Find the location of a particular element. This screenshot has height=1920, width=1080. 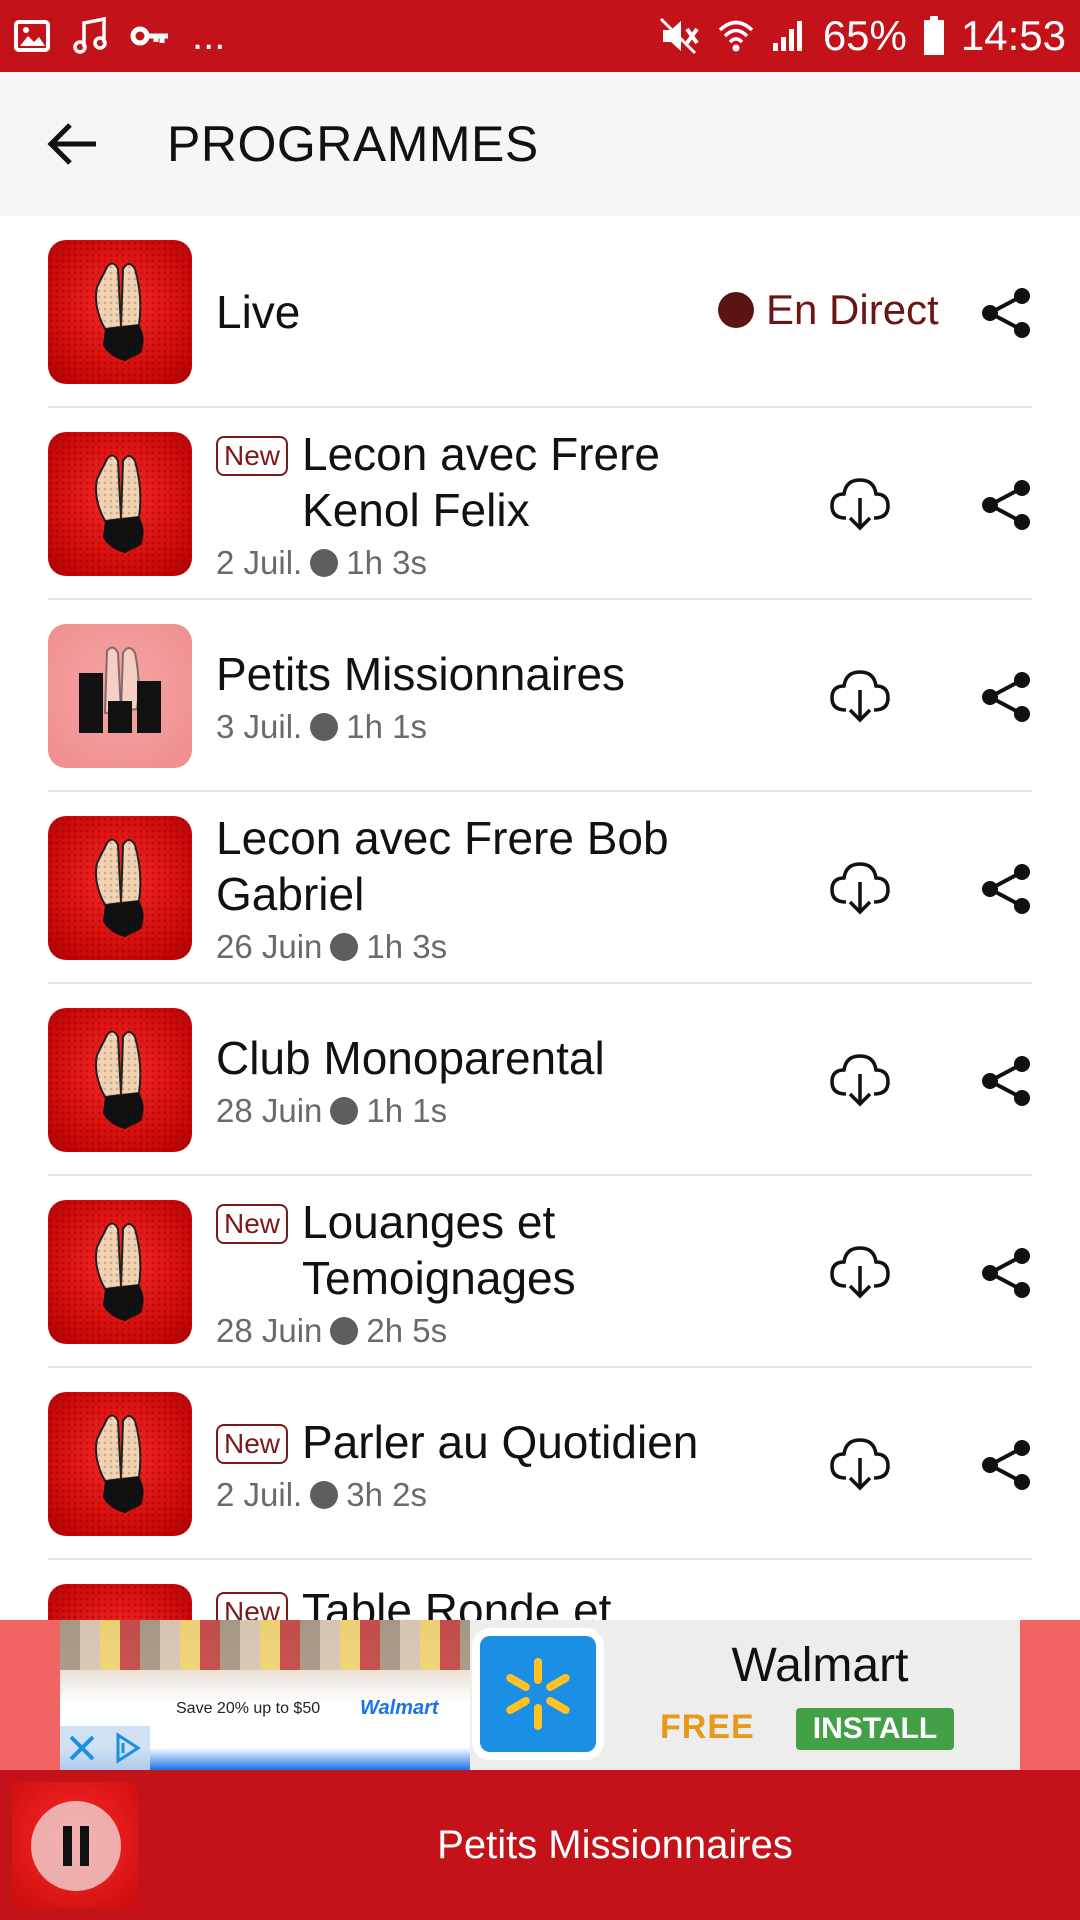

back-button is located at coordinates (72, 144).